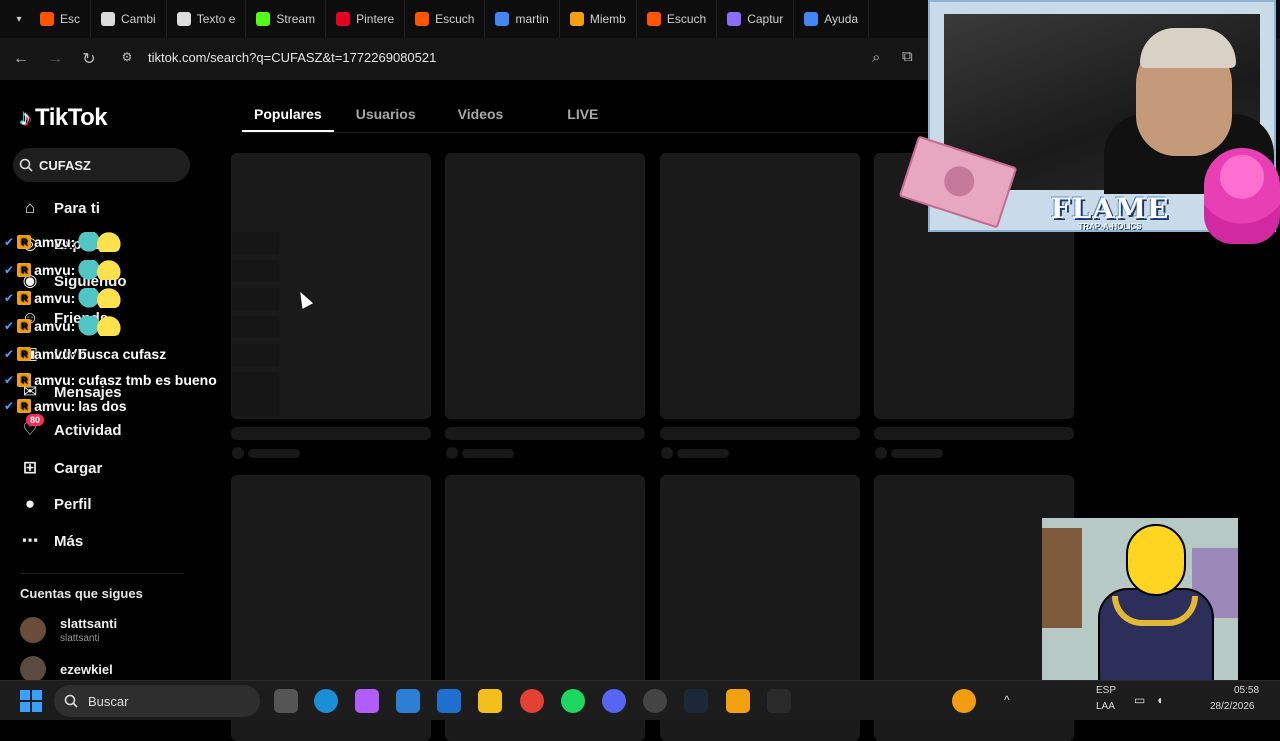 This screenshot has width=1280, height=741. I want to click on file-explorer-icon, so click(490, 701).